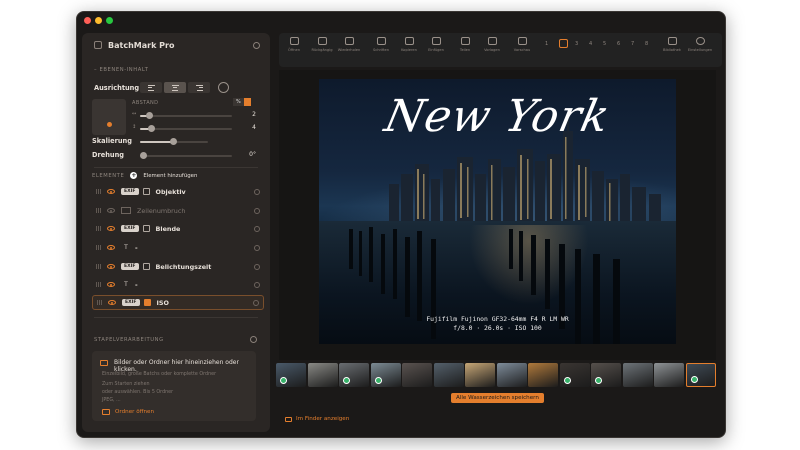 The image size is (800, 450). I want to click on spacing-unit-toggle: %, so click(242, 102).